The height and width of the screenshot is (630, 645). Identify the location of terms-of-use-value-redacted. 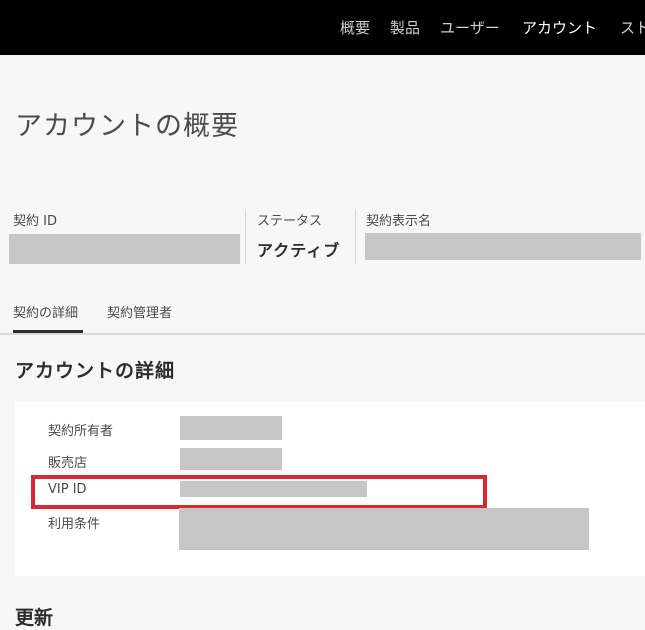
(384, 529).